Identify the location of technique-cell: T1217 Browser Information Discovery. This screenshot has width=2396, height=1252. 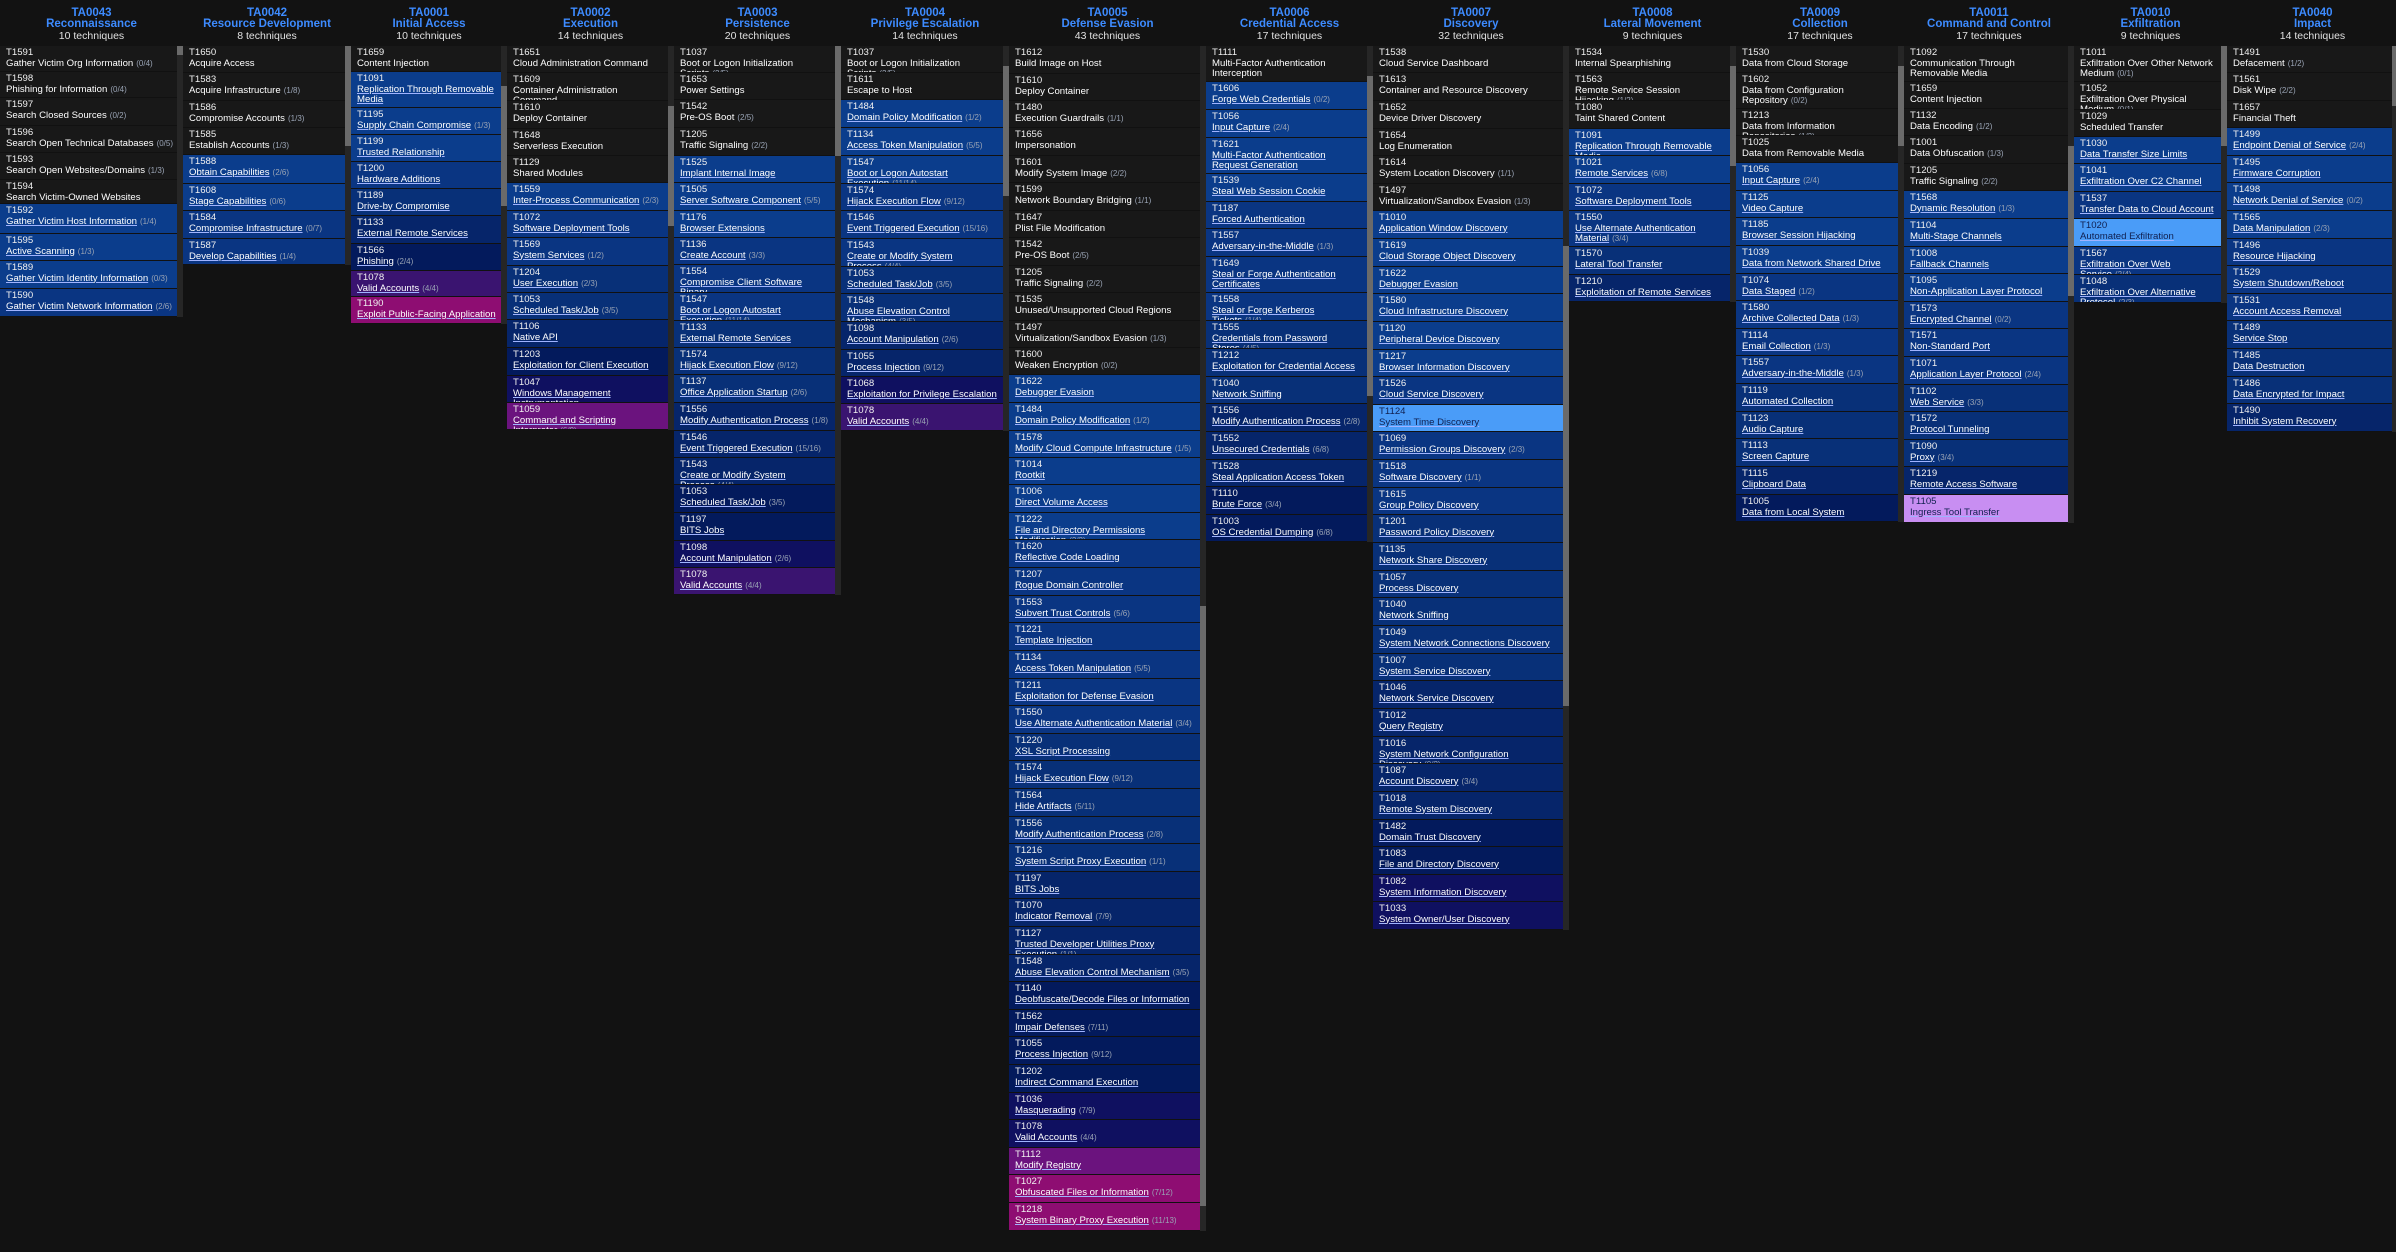
(1468, 363).